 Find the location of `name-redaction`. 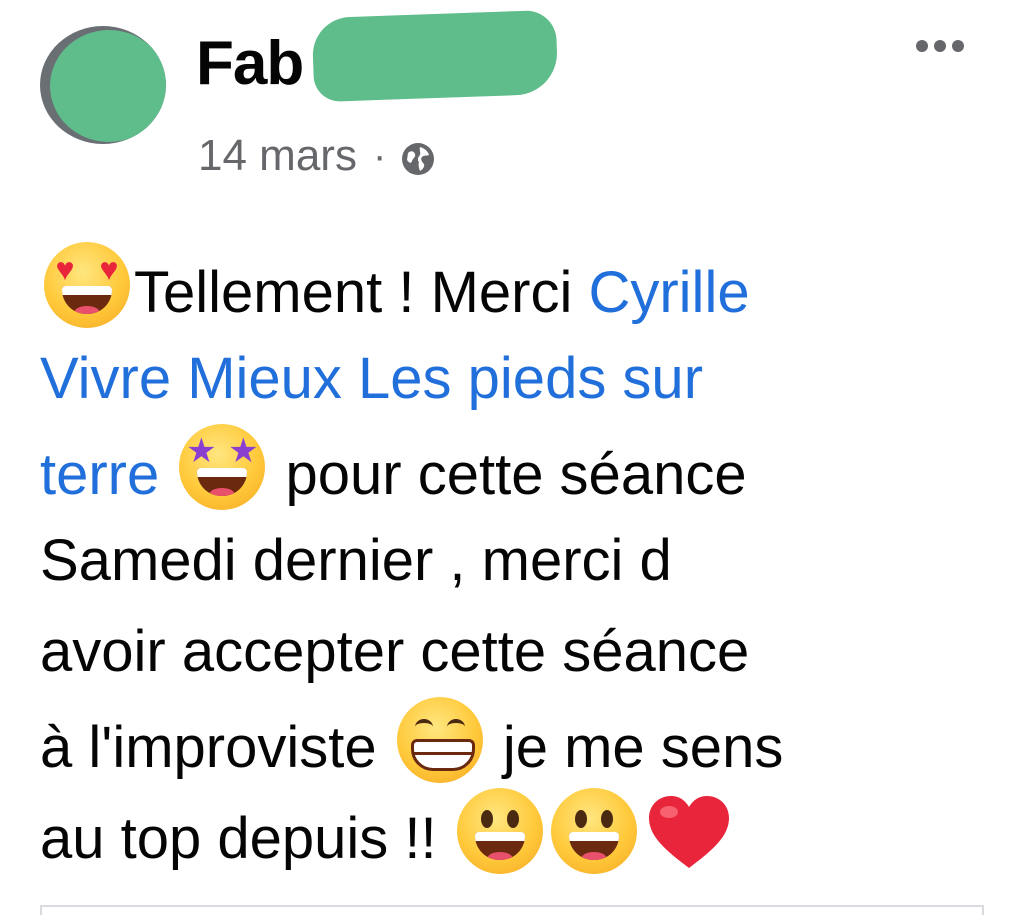

name-redaction is located at coordinates (435, 56).